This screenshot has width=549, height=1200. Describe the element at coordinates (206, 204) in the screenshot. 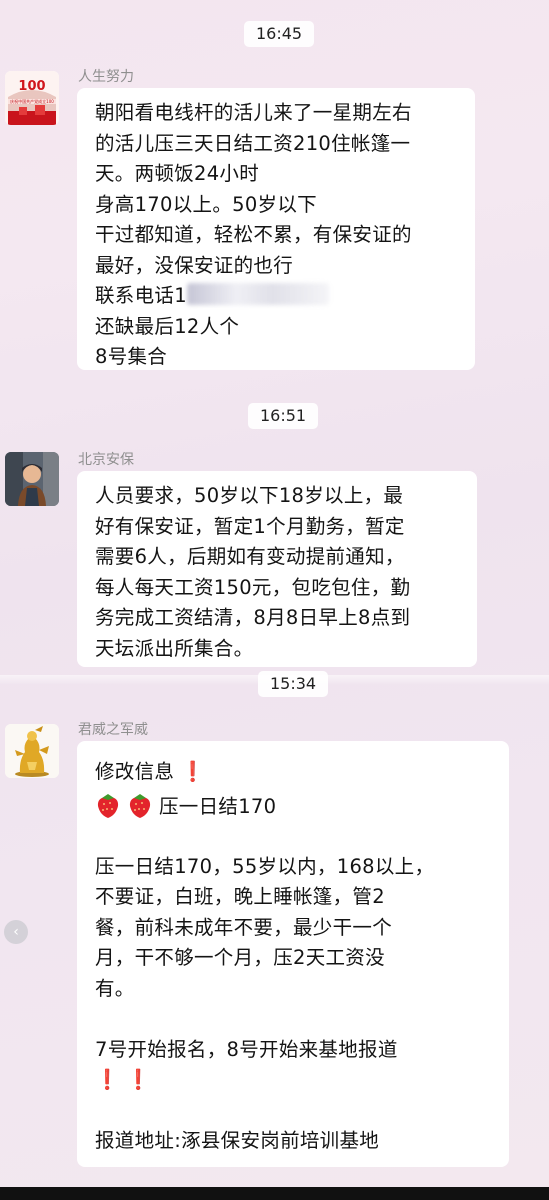

I see `message-line: 身高170以上。50岁以下` at that location.